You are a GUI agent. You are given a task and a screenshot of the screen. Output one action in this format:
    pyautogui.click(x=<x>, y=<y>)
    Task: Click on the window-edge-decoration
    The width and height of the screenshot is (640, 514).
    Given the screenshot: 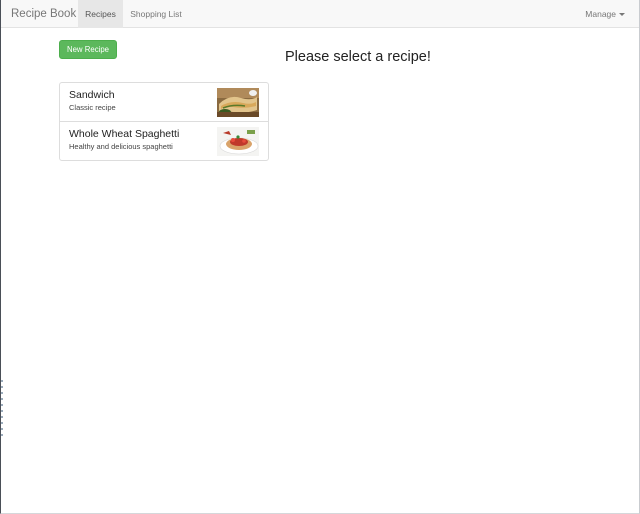 What is the action you would take?
    pyautogui.click(x=2, y=410)
    